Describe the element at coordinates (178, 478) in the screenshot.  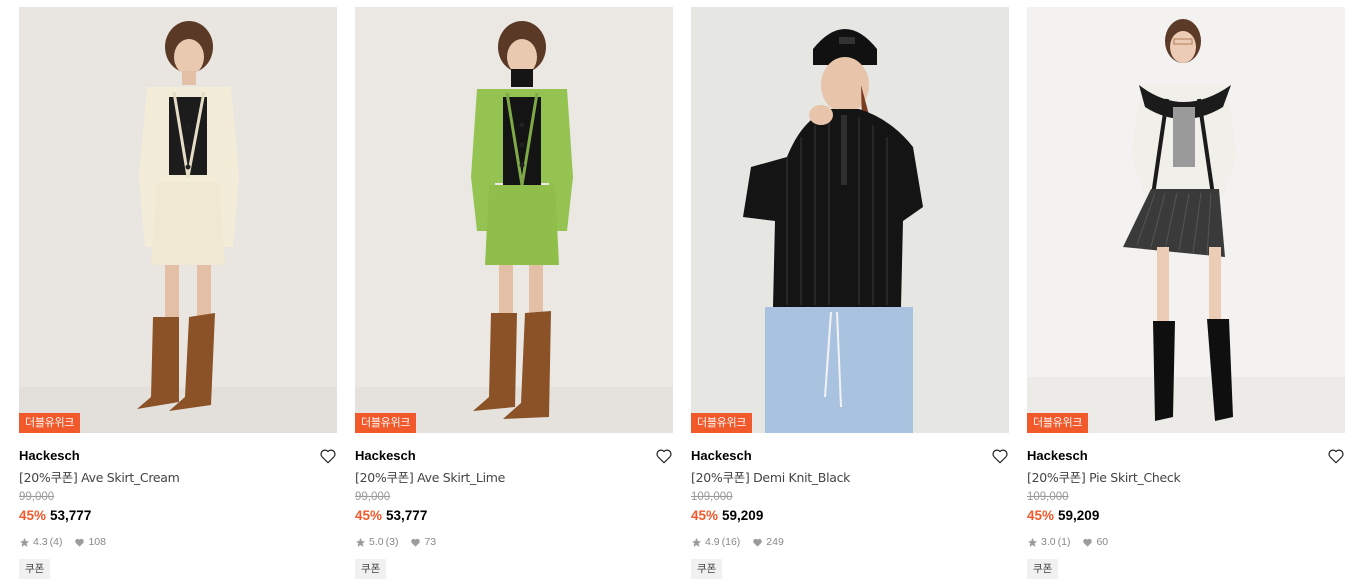
I see `product-name: [20%쿠폰] Ave Skirt_Cream` at that location.